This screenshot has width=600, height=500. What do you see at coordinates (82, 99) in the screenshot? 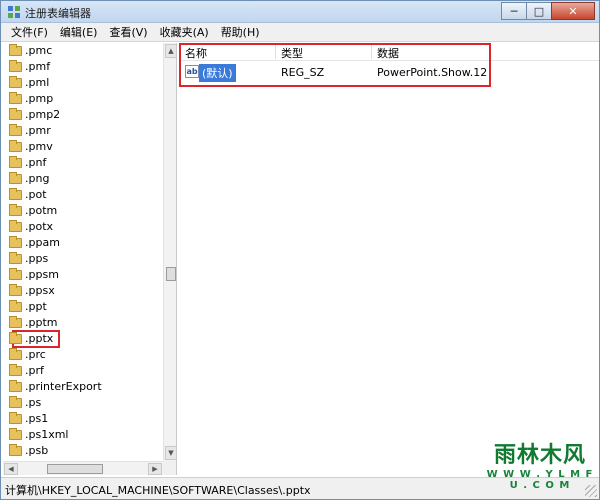
I see `tree-item: .pmp` at bounding box center [82, 99].